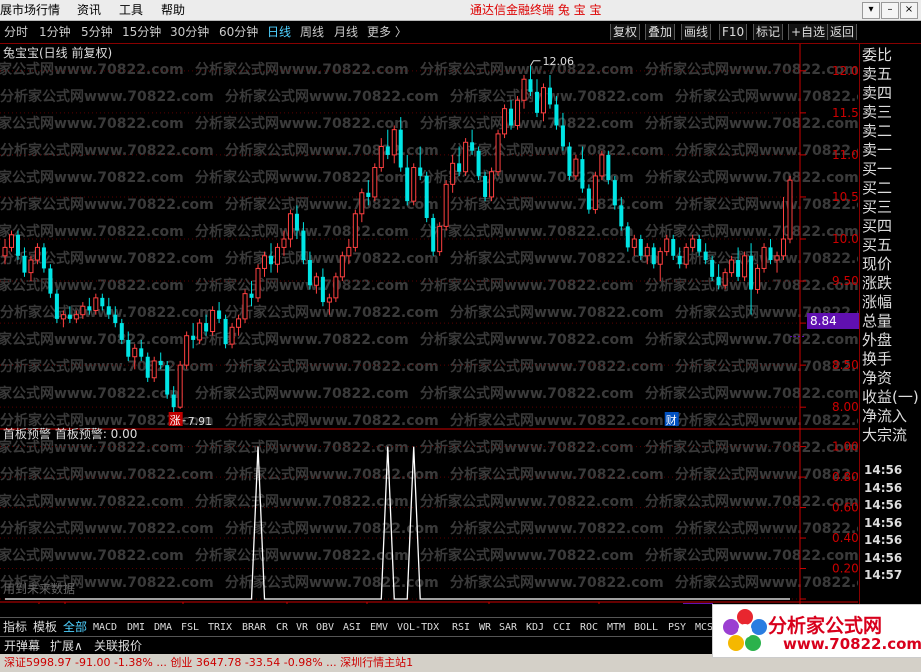  I want to click on indicator-tab: CR, so click(282, 627).